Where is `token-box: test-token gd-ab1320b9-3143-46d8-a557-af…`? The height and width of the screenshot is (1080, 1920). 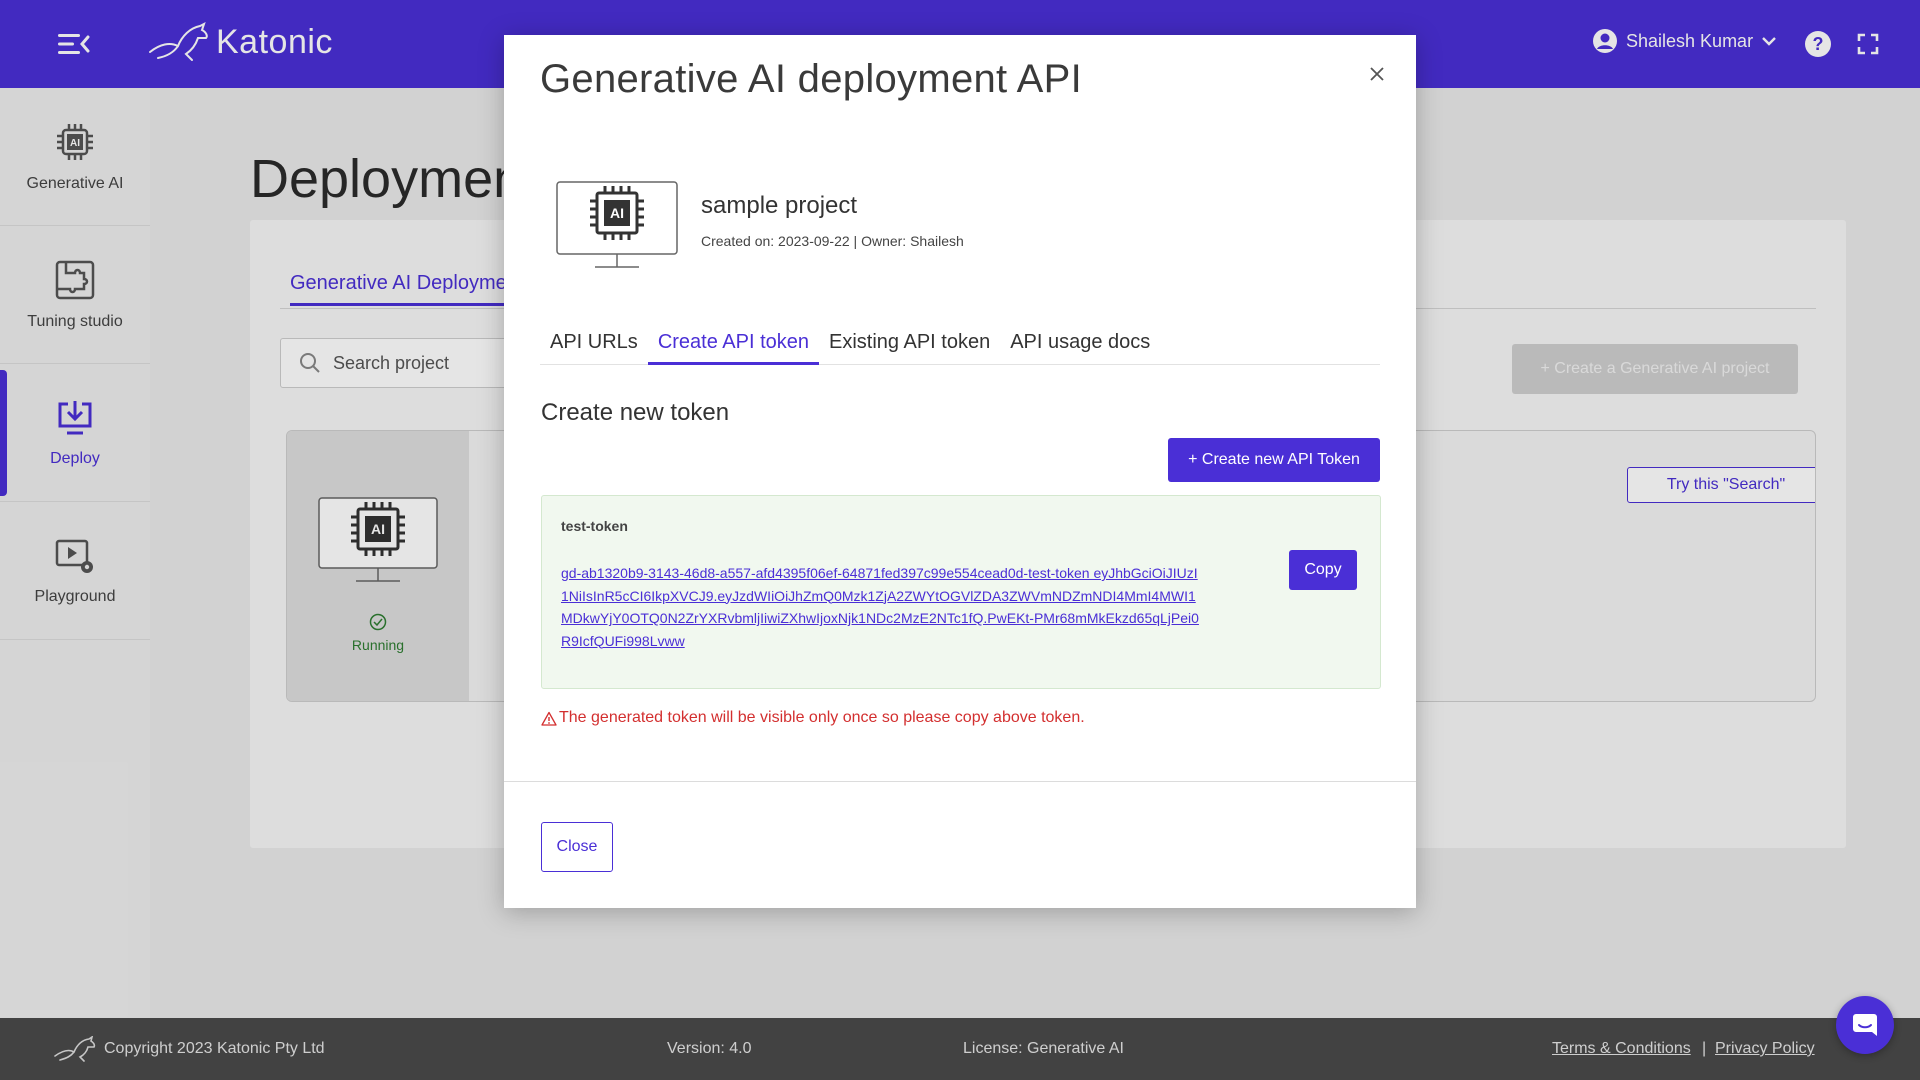
token-box: test-token gd-ab1320b9-3143-46d8-a557-af… is located at coordinates (961, 592).